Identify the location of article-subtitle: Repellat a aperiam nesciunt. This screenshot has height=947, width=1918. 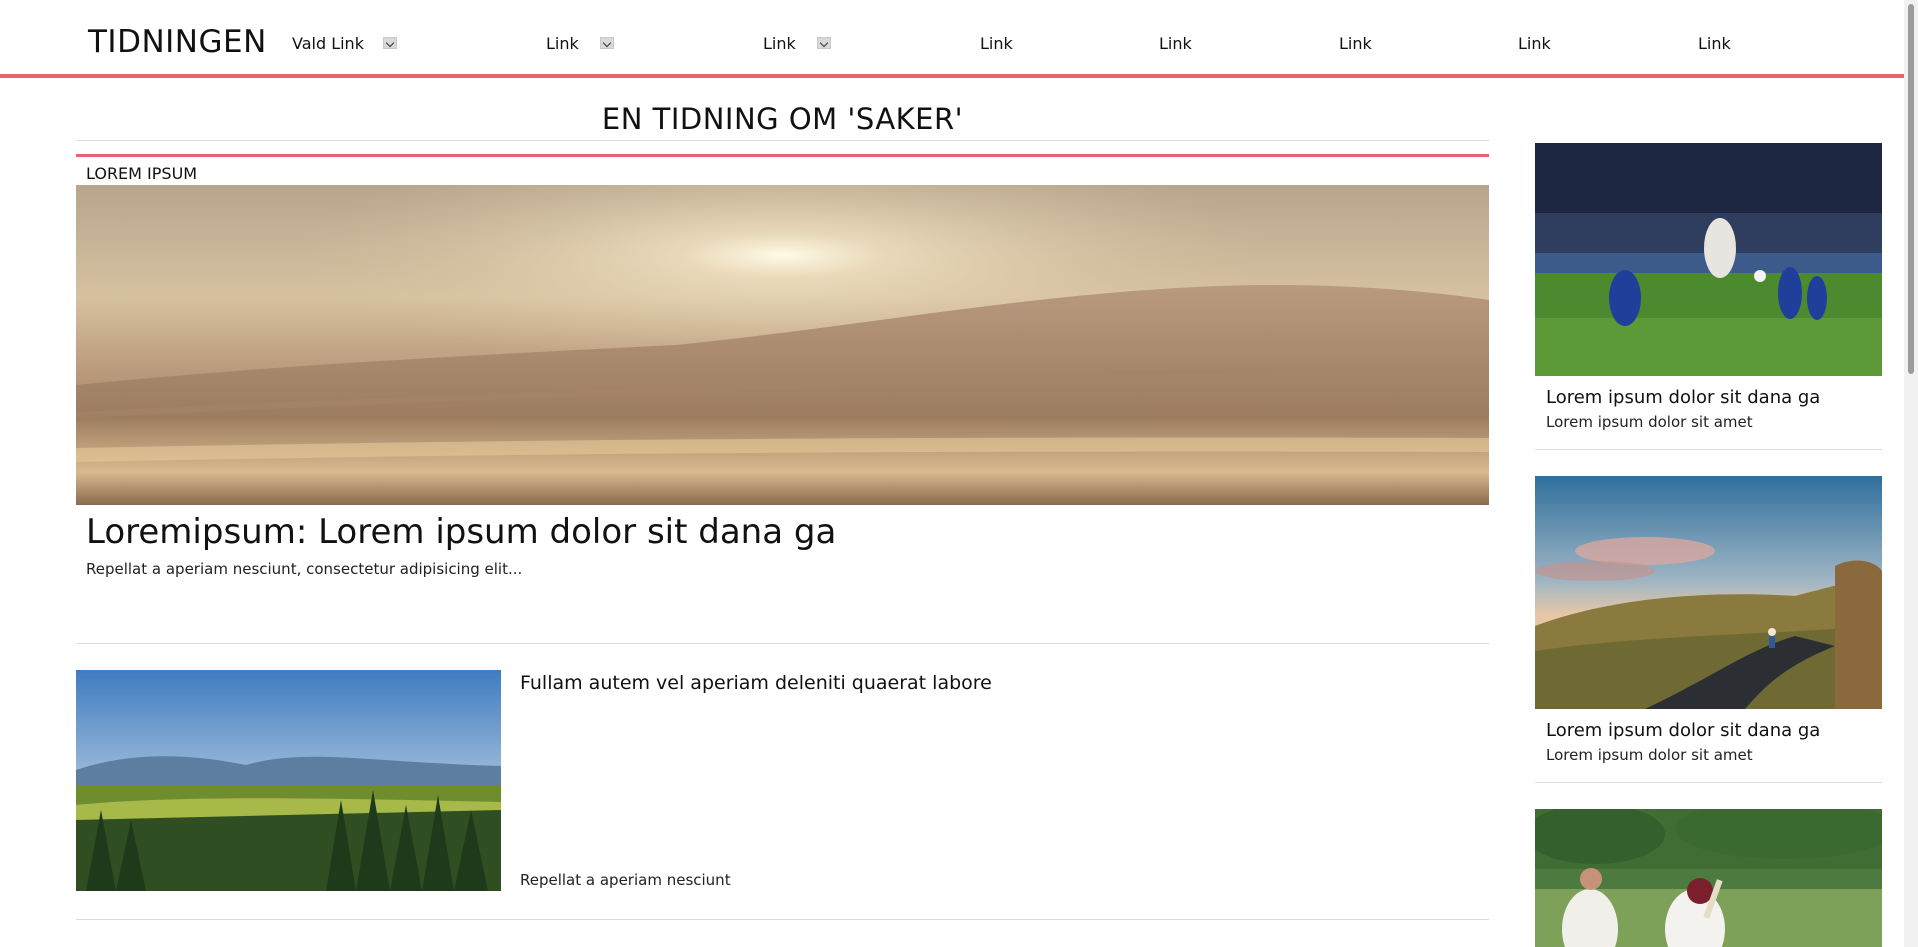
(625, 880).